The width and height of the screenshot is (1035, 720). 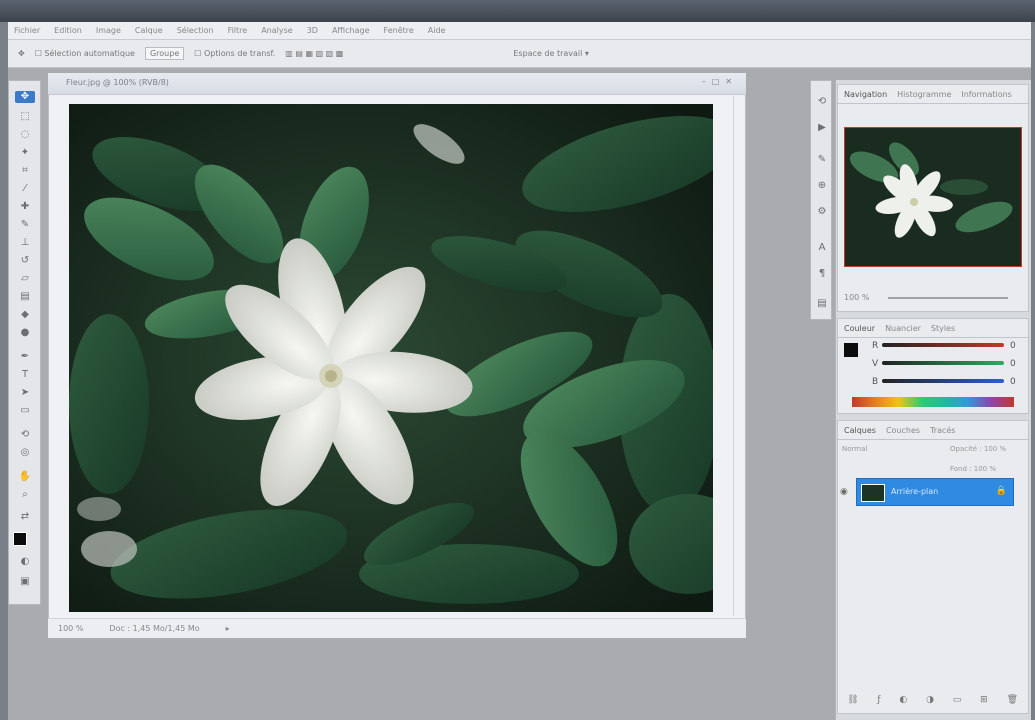 What do you see at coordinates (943, 363) in the screenshot?
I see `green-slider` at bounding box center [943, 363].